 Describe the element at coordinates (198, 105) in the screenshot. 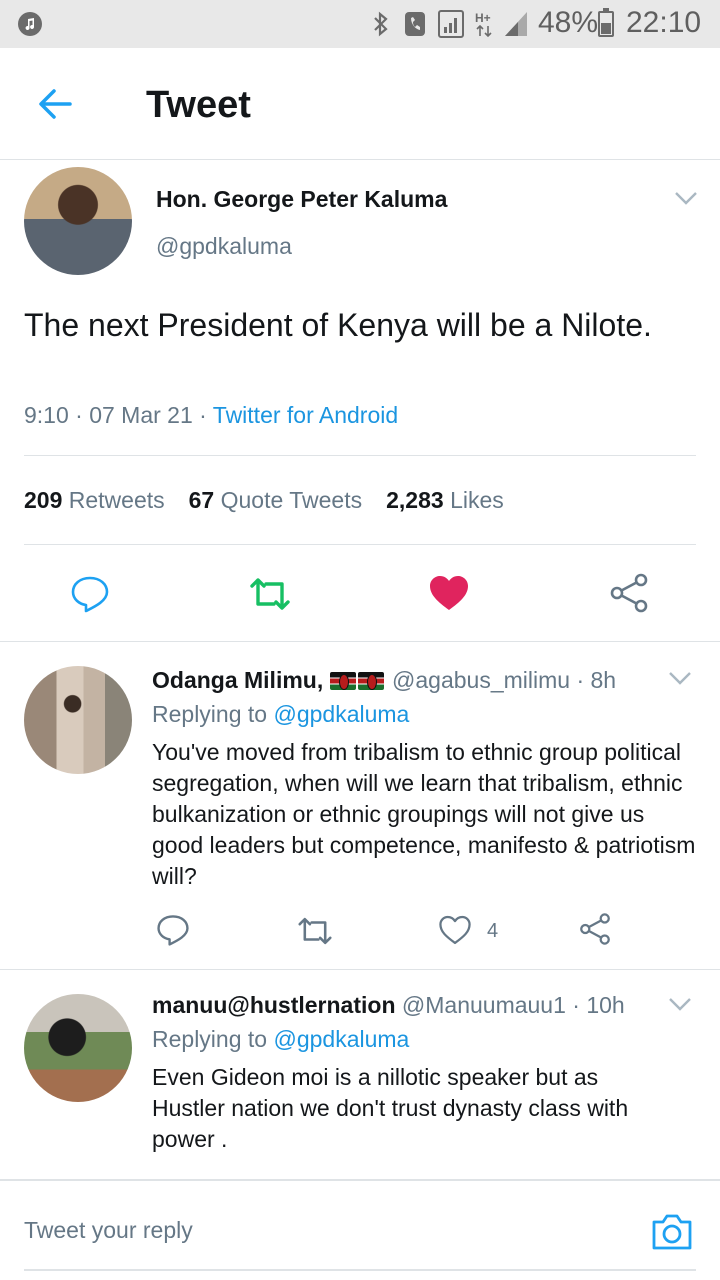

I see `page-title: Tweet` at that location.